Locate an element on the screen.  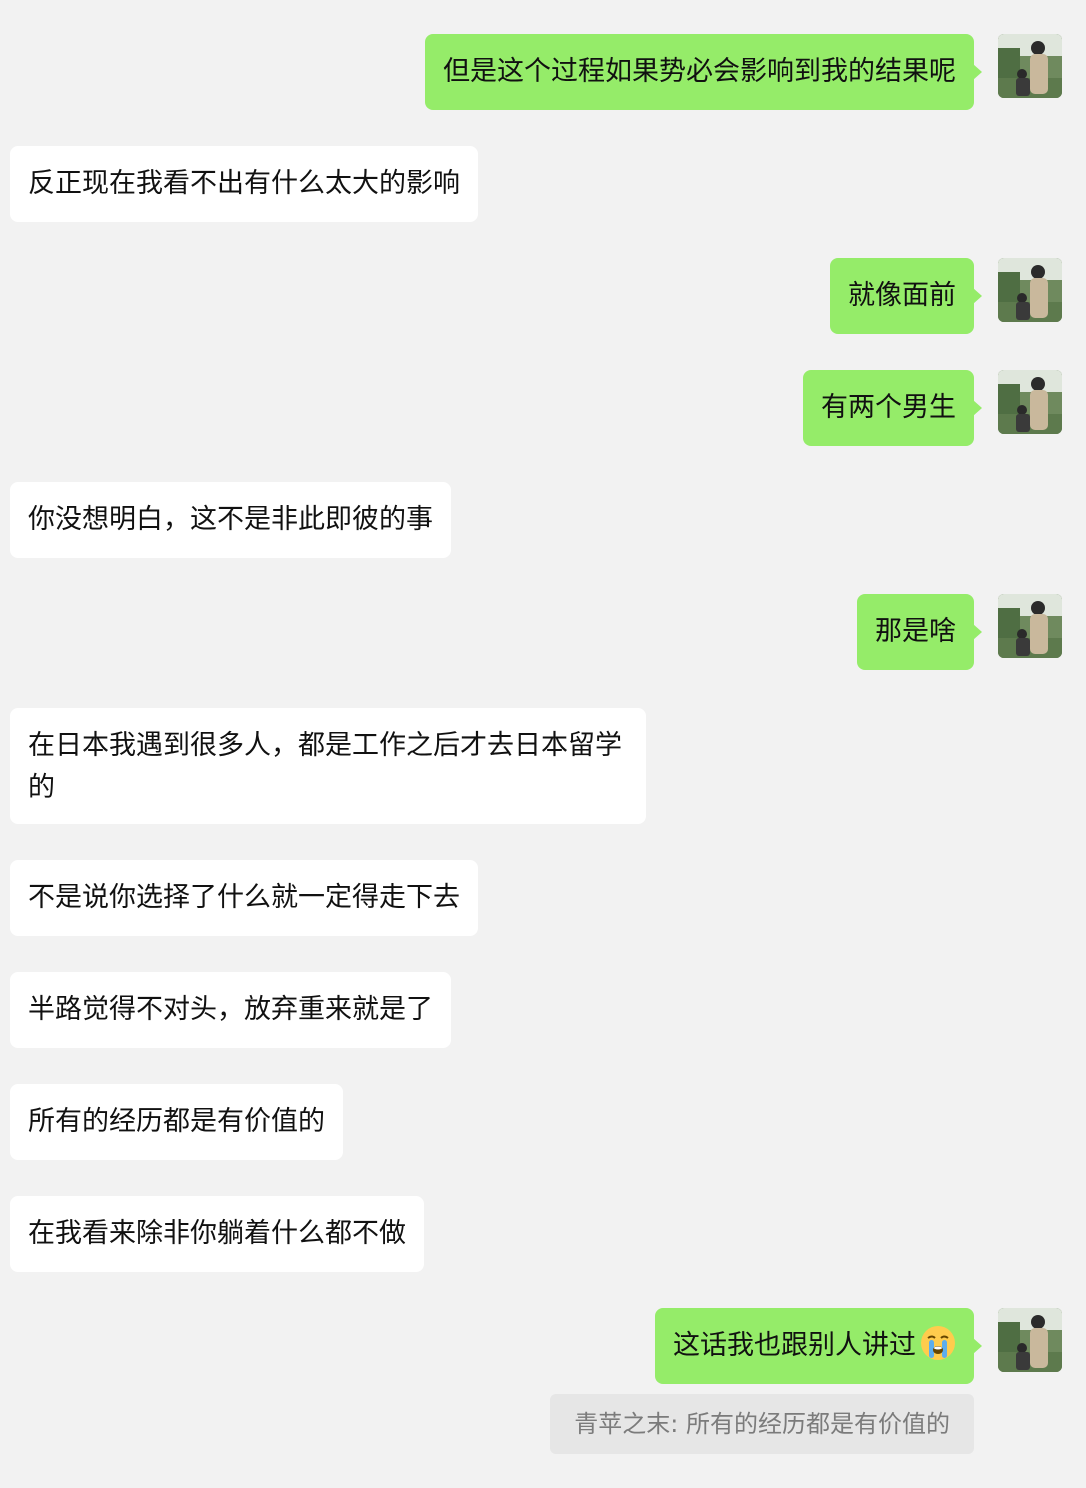
message-bubble-incoming: 你没想明白，这不是非此即彼的事 is located at coordinates (230, 520).